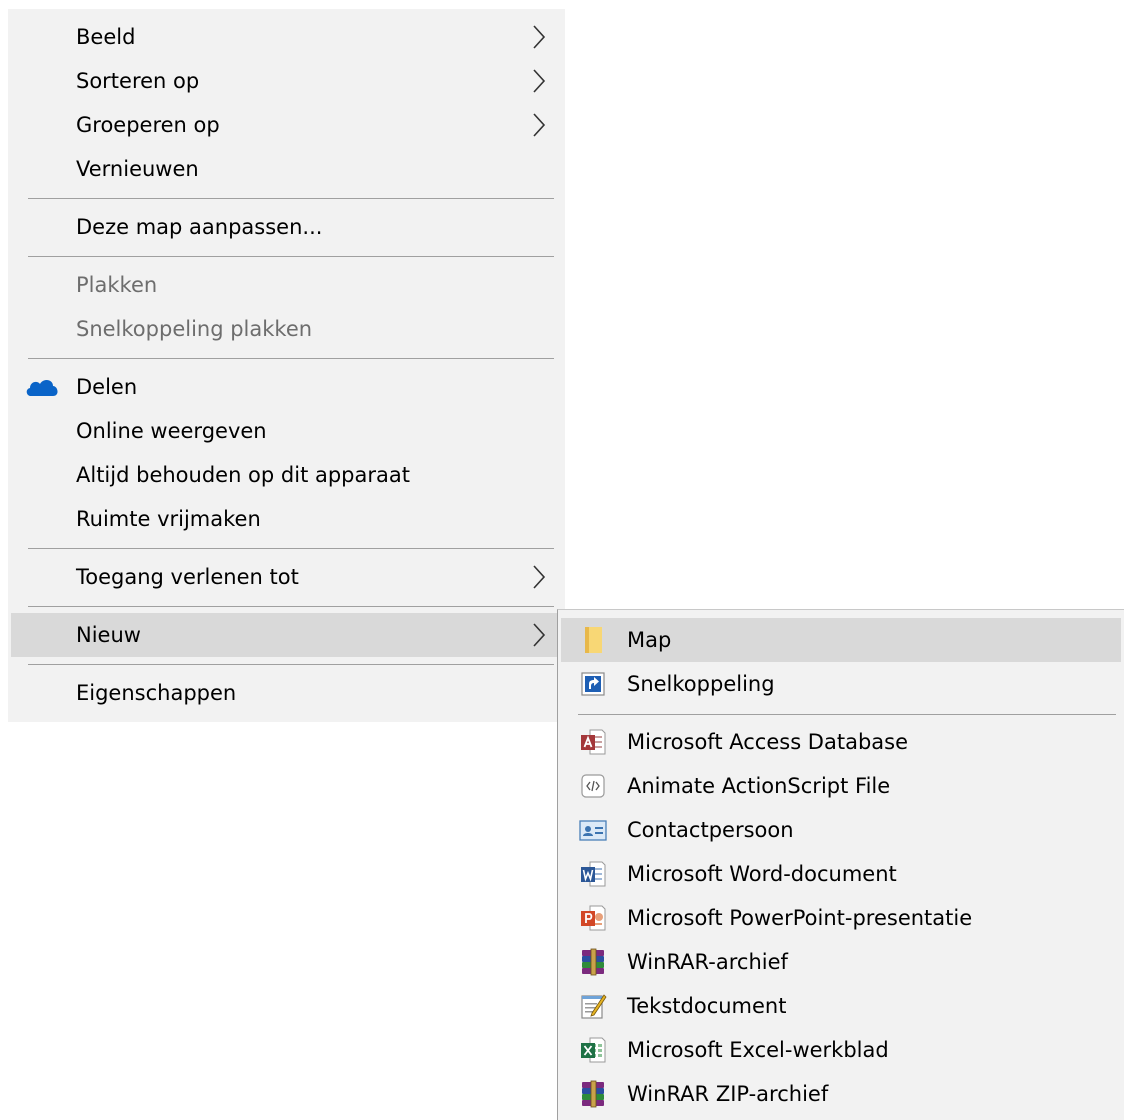 The image size is (1124, 1120). Describe the element at coordinates (137, 169) in the screenshot. I see `menu-item-label: Vernieuwen` at that location.